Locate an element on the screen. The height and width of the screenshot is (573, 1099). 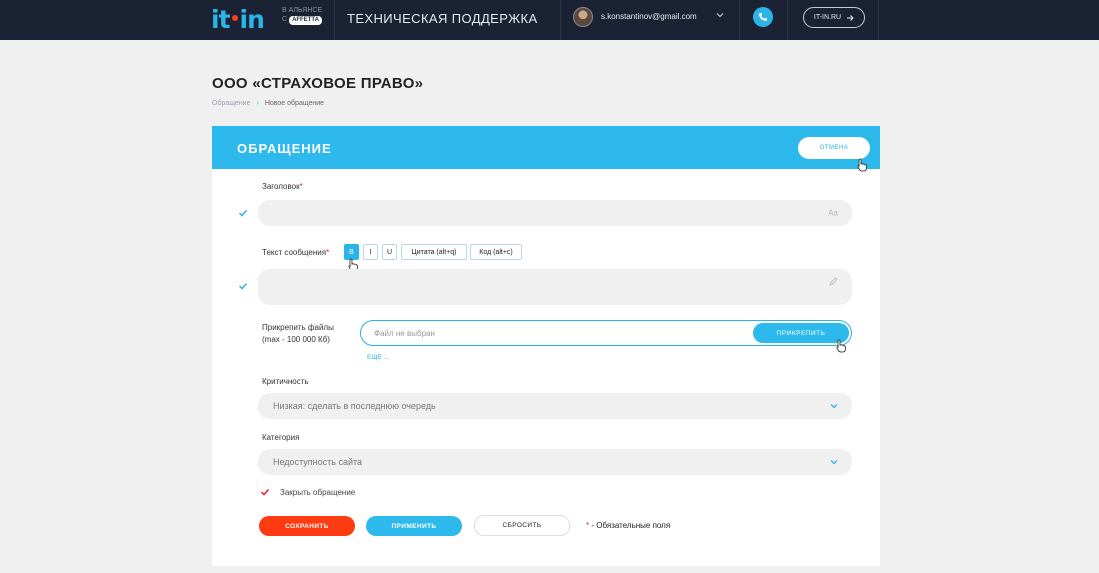
alliance-line2: с affetta is located at coordinates (305, 20).